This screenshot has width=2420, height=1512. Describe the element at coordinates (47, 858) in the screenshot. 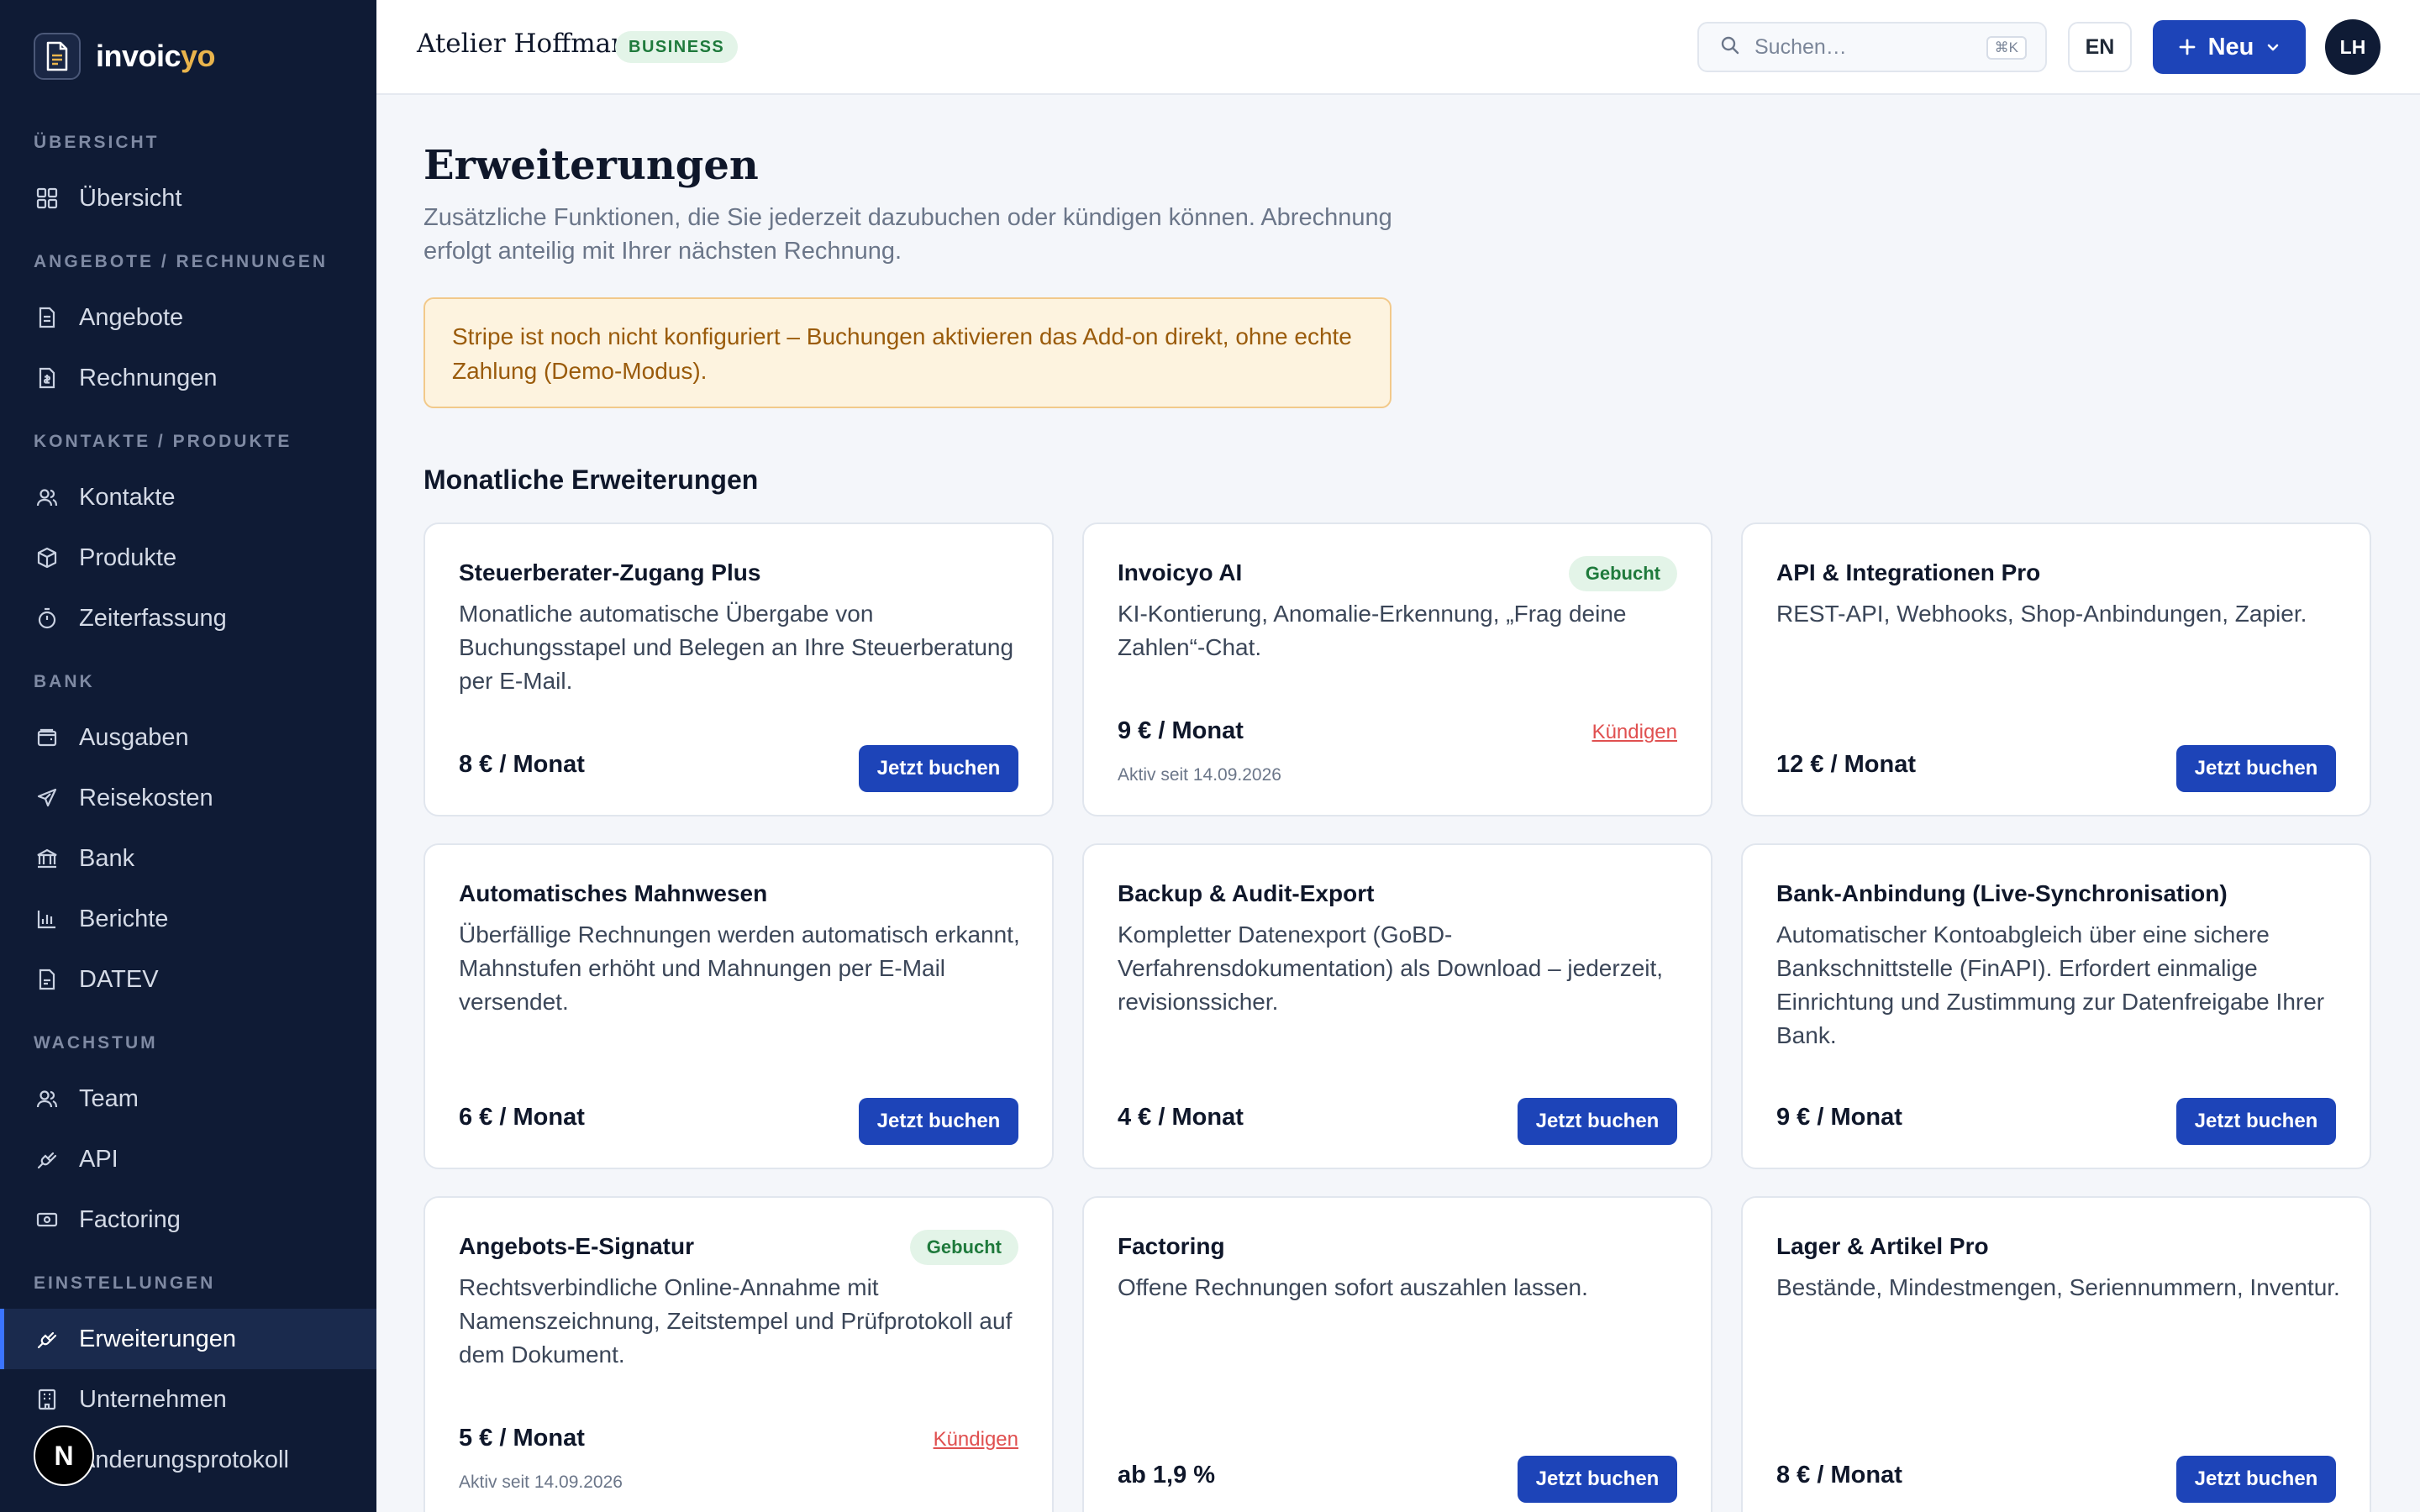

I see `bank-icon` at that location.